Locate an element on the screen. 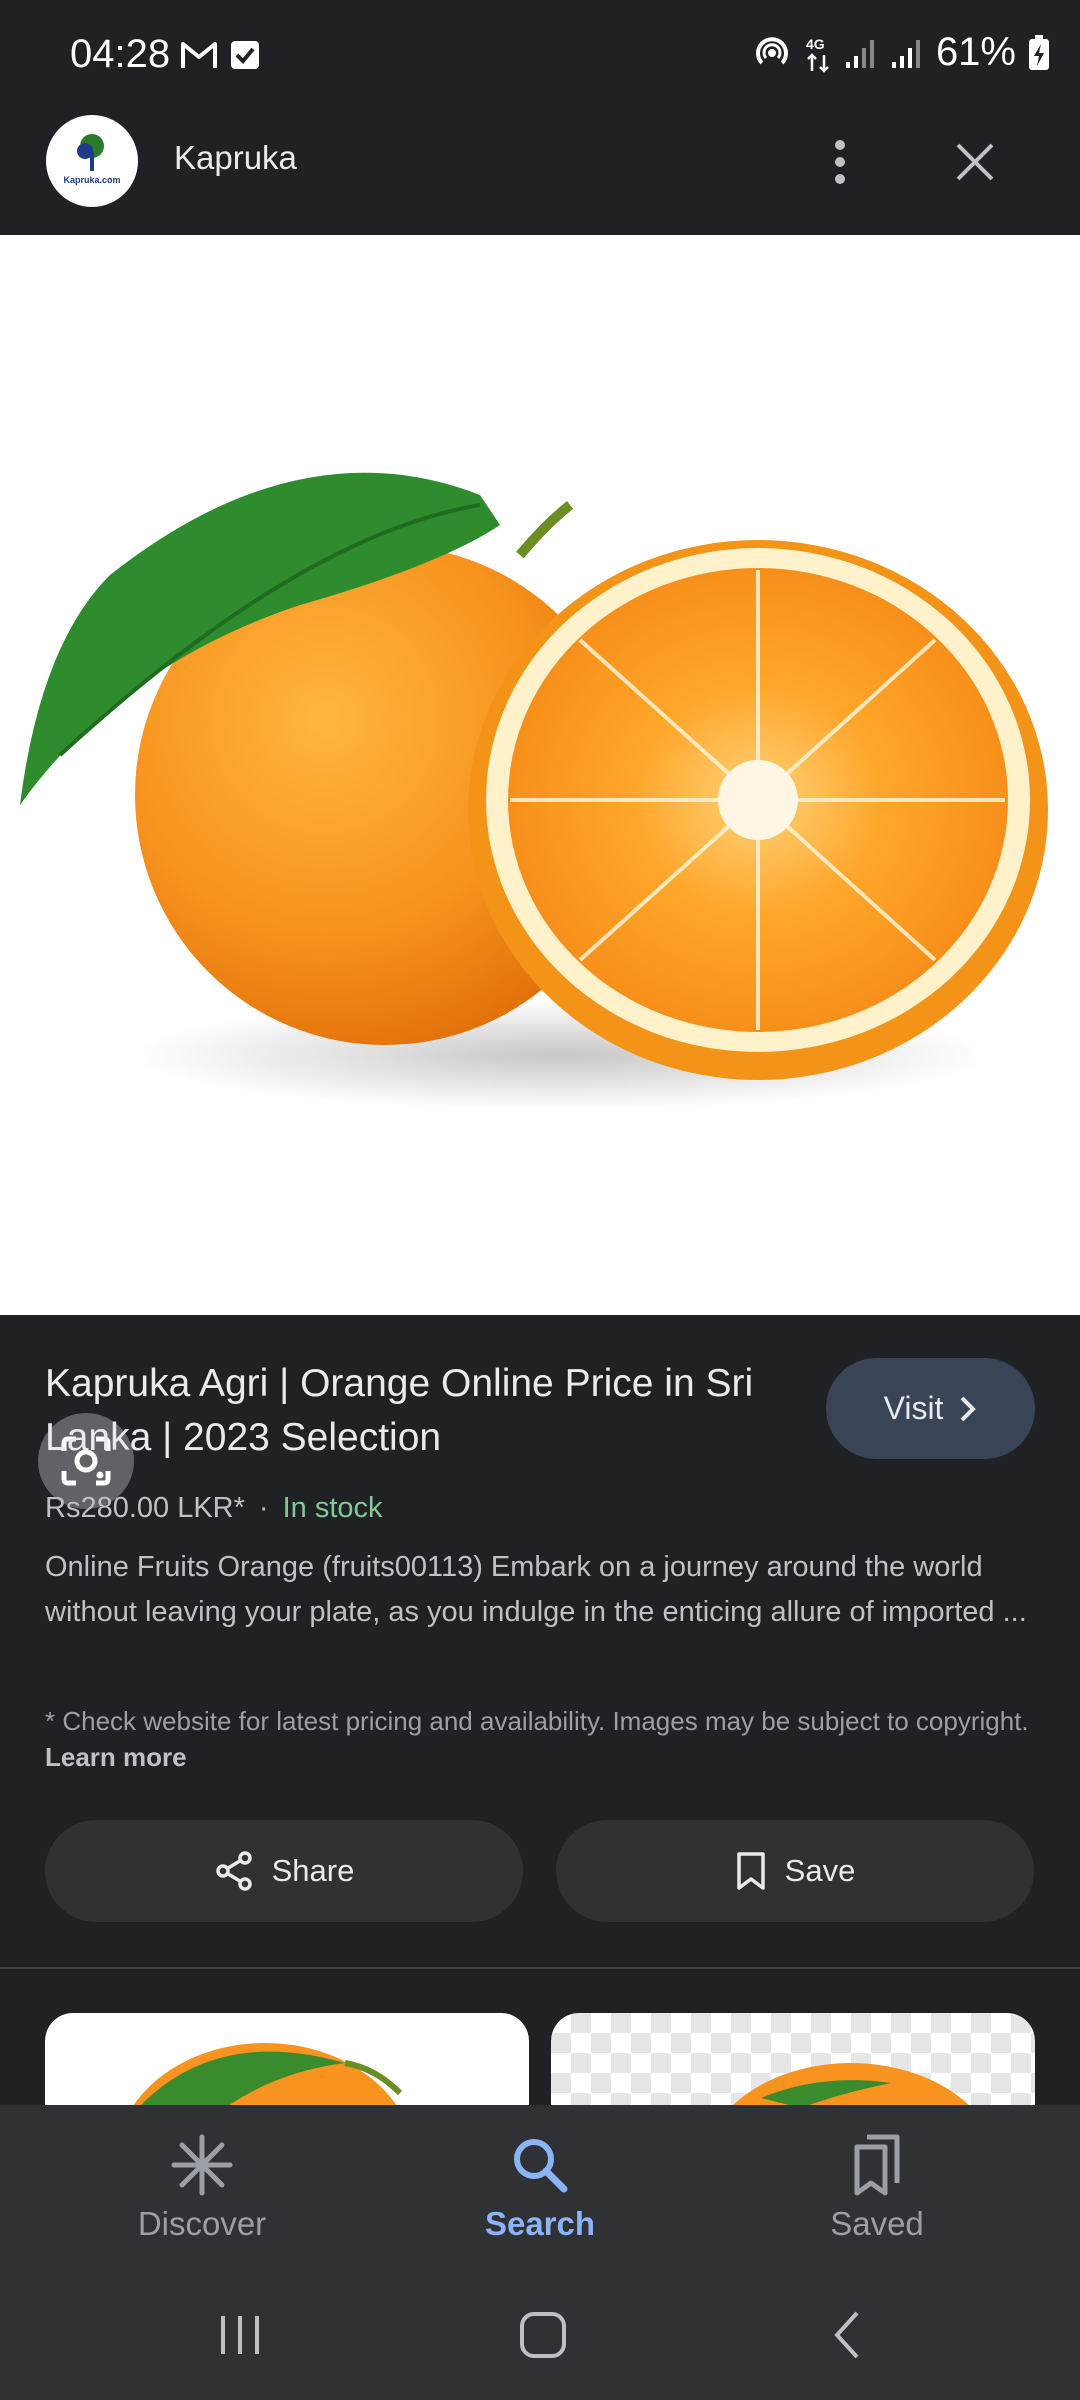 The image size is (1080, 2400). site-name: Kapruka is located at coordinates (235, 157).